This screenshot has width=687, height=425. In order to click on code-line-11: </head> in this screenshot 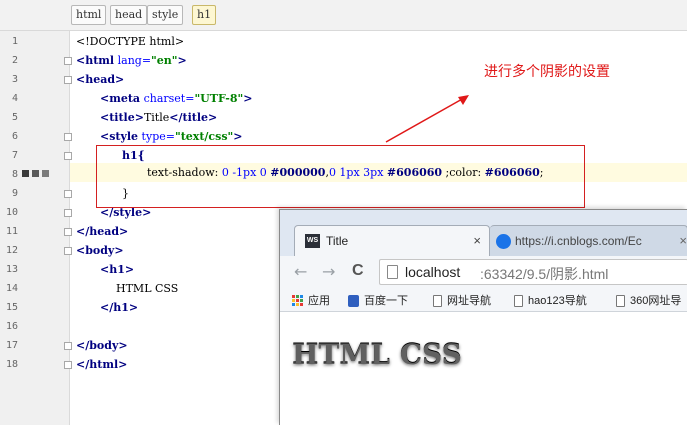, I will do `click(102, 231)`.